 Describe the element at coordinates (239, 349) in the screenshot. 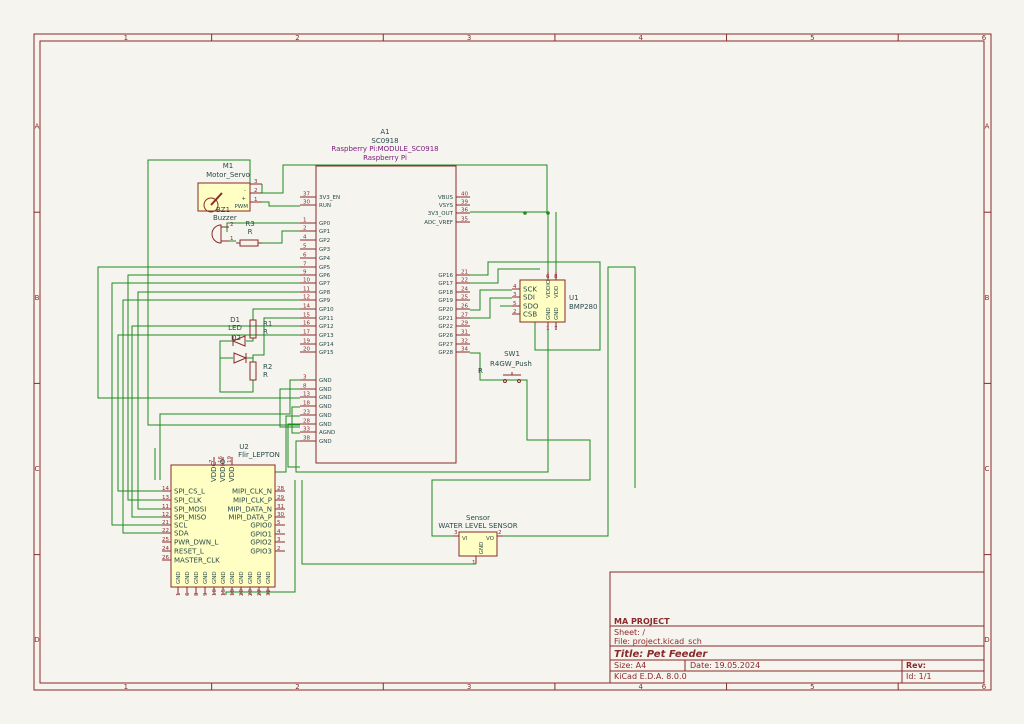

I see `led-d2: D2` at that location.